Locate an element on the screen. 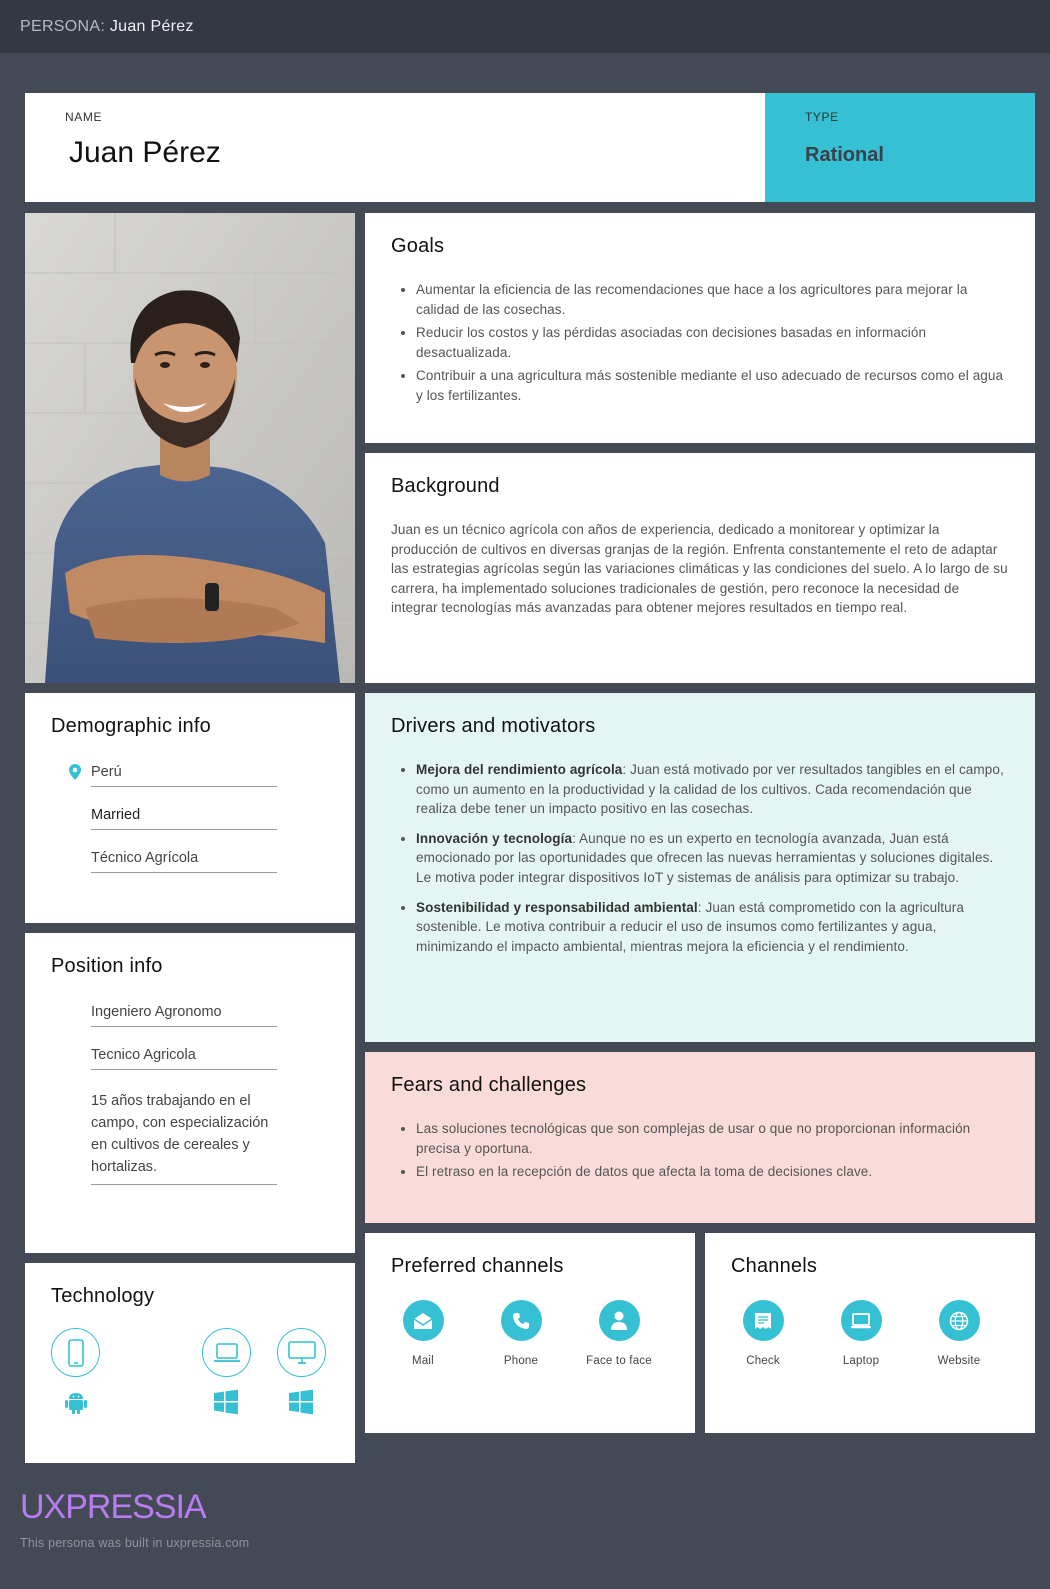 The height and width of the screenshot is (1589, 1050). channel-phone: Phone is located at coordinates (521, 1333).